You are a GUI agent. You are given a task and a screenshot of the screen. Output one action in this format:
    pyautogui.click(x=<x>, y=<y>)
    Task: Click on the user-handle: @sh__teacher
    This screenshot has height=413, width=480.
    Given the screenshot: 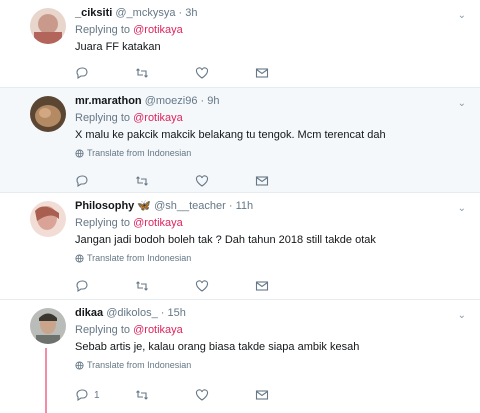 What is the action you would take?
    pyautogui.click(x=190, y=206)
    